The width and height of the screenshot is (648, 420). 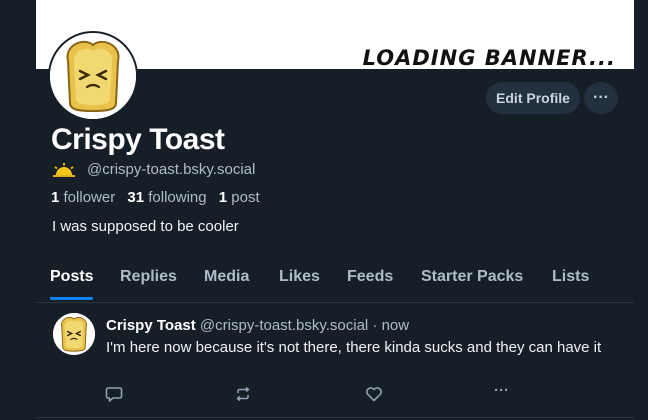 What do you see at coordinates (138, 139) in the screenshot?
I see `profile-display-name: Crispy Toast` at bounding box center [138, 139].